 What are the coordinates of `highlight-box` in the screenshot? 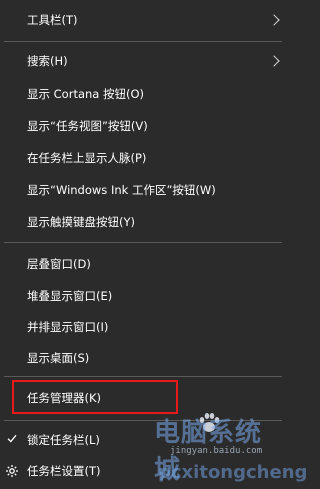 It's located at (95, 397).